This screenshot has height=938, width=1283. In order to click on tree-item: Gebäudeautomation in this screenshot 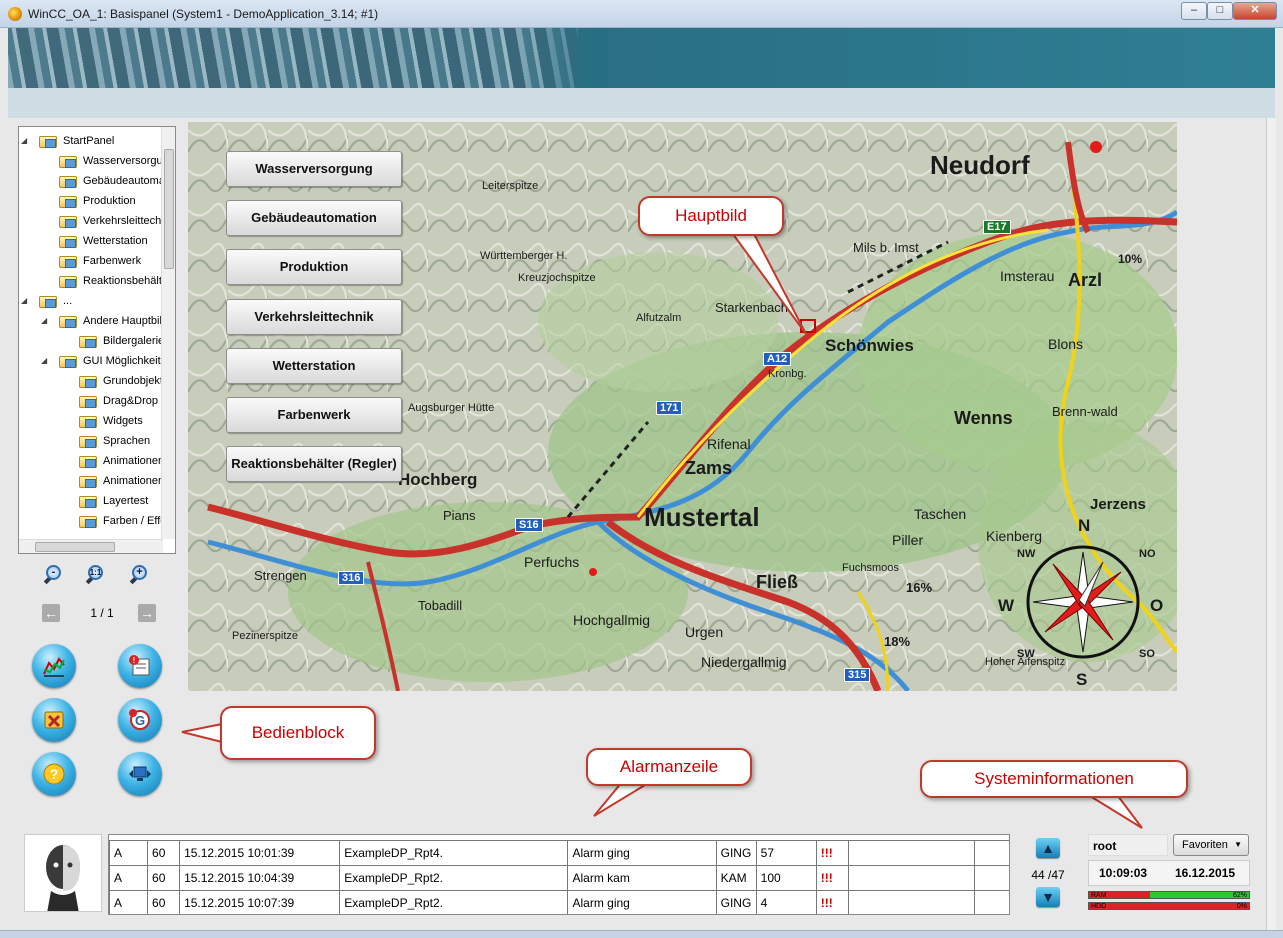, I will do `click(117, 181)`.